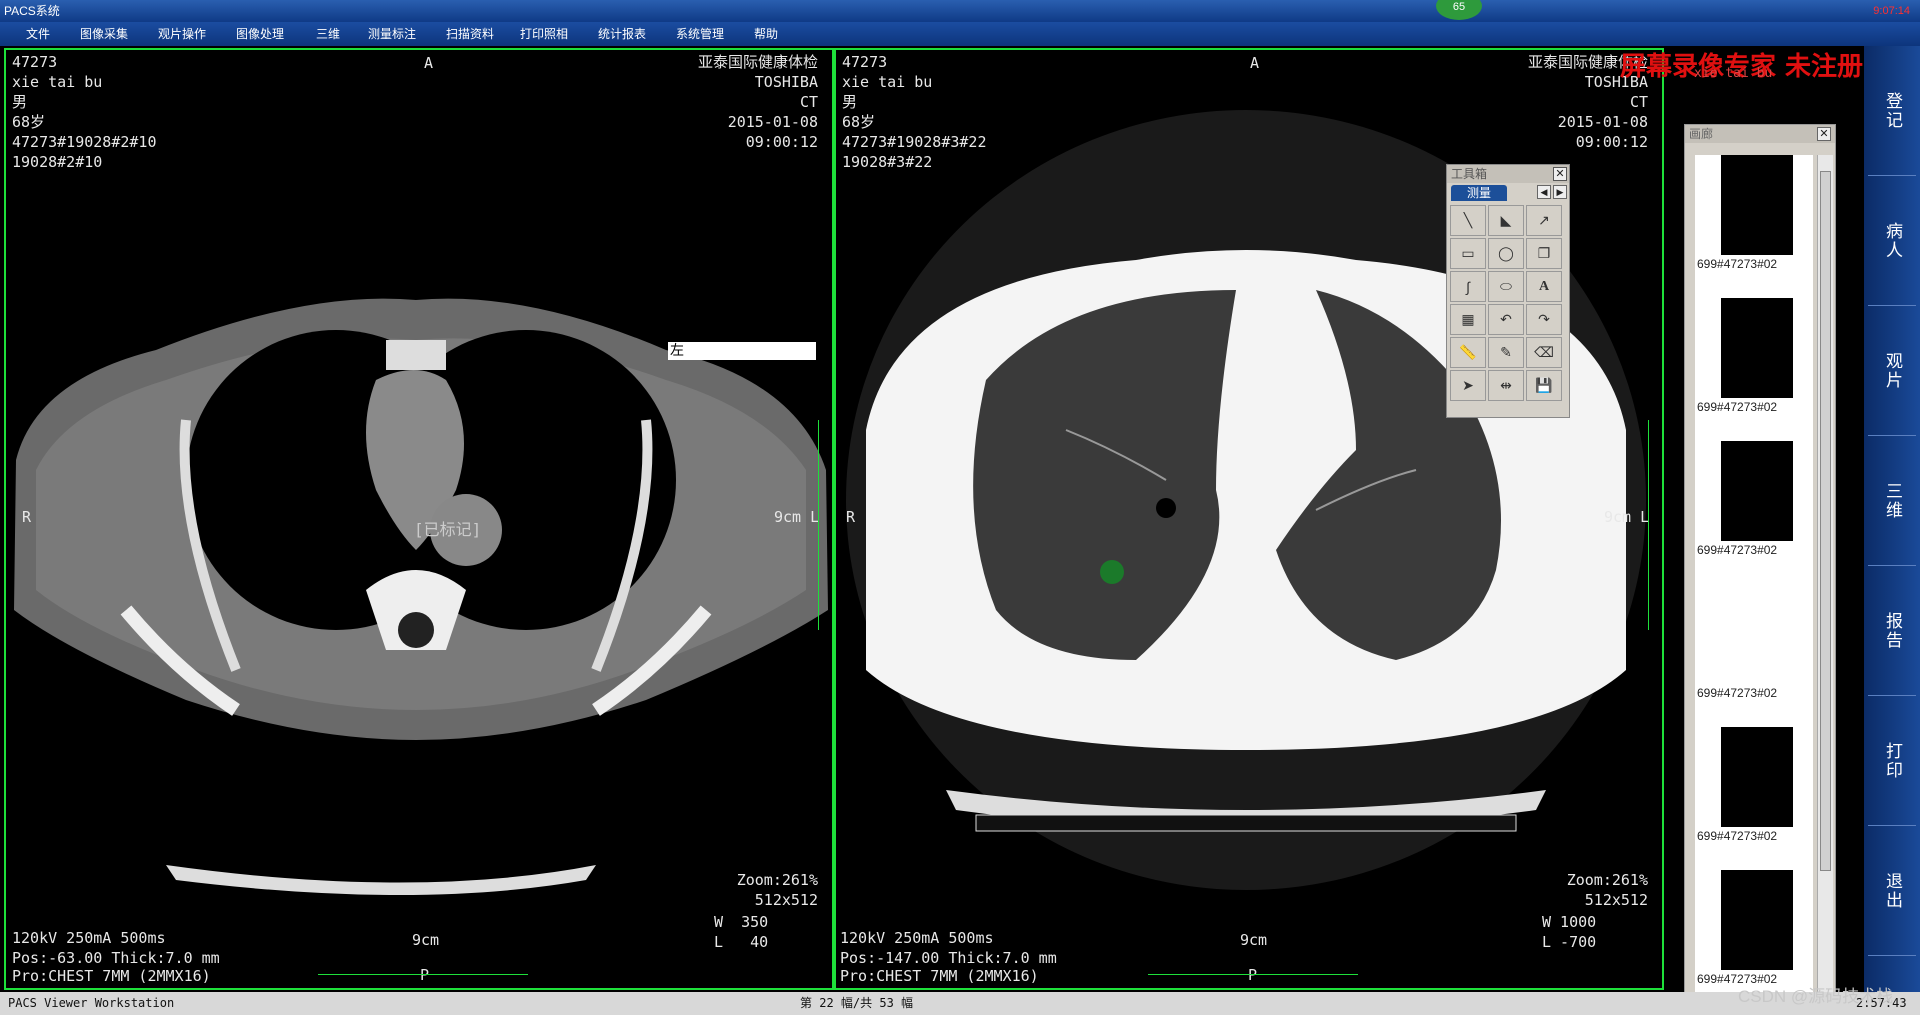  Describe the element at coordinates (757, 62) in the screenshot. I see `hospital-name: 亚泰国际健康体检` at that location.